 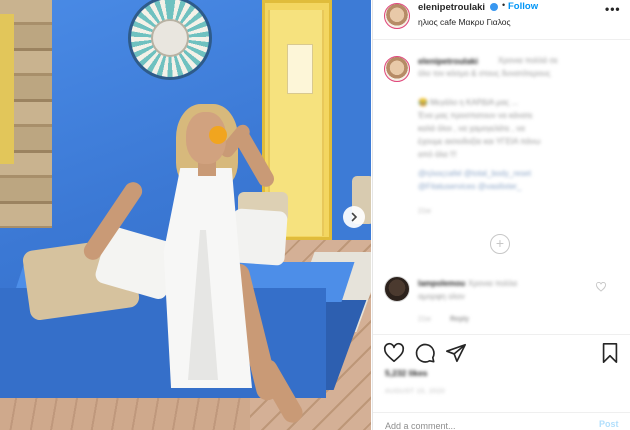 I want to click on comment-timestamp: 21w, so click(x=424, y=319).